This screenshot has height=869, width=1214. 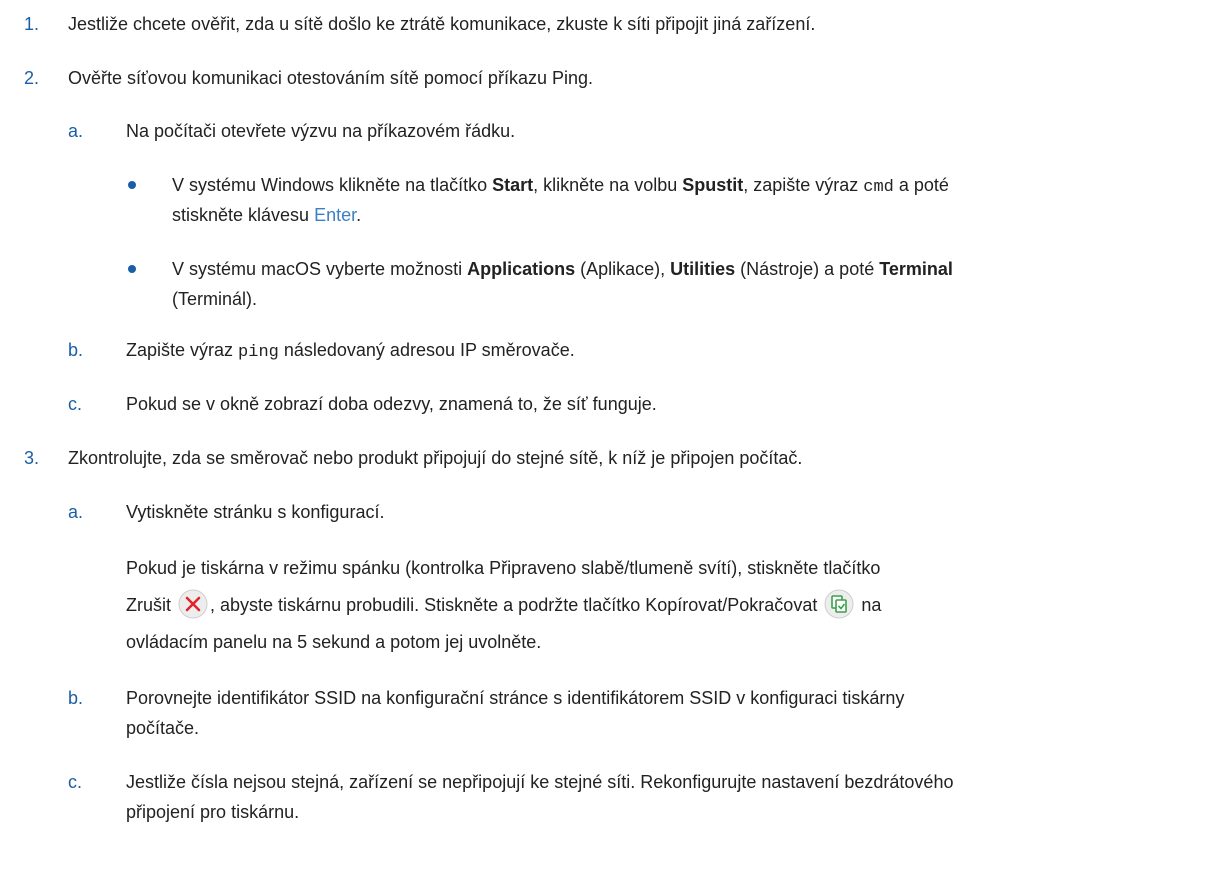 I want to click on bullet-windows-line2: stiskněte klávesu Enter., so click(x=266, y=215).